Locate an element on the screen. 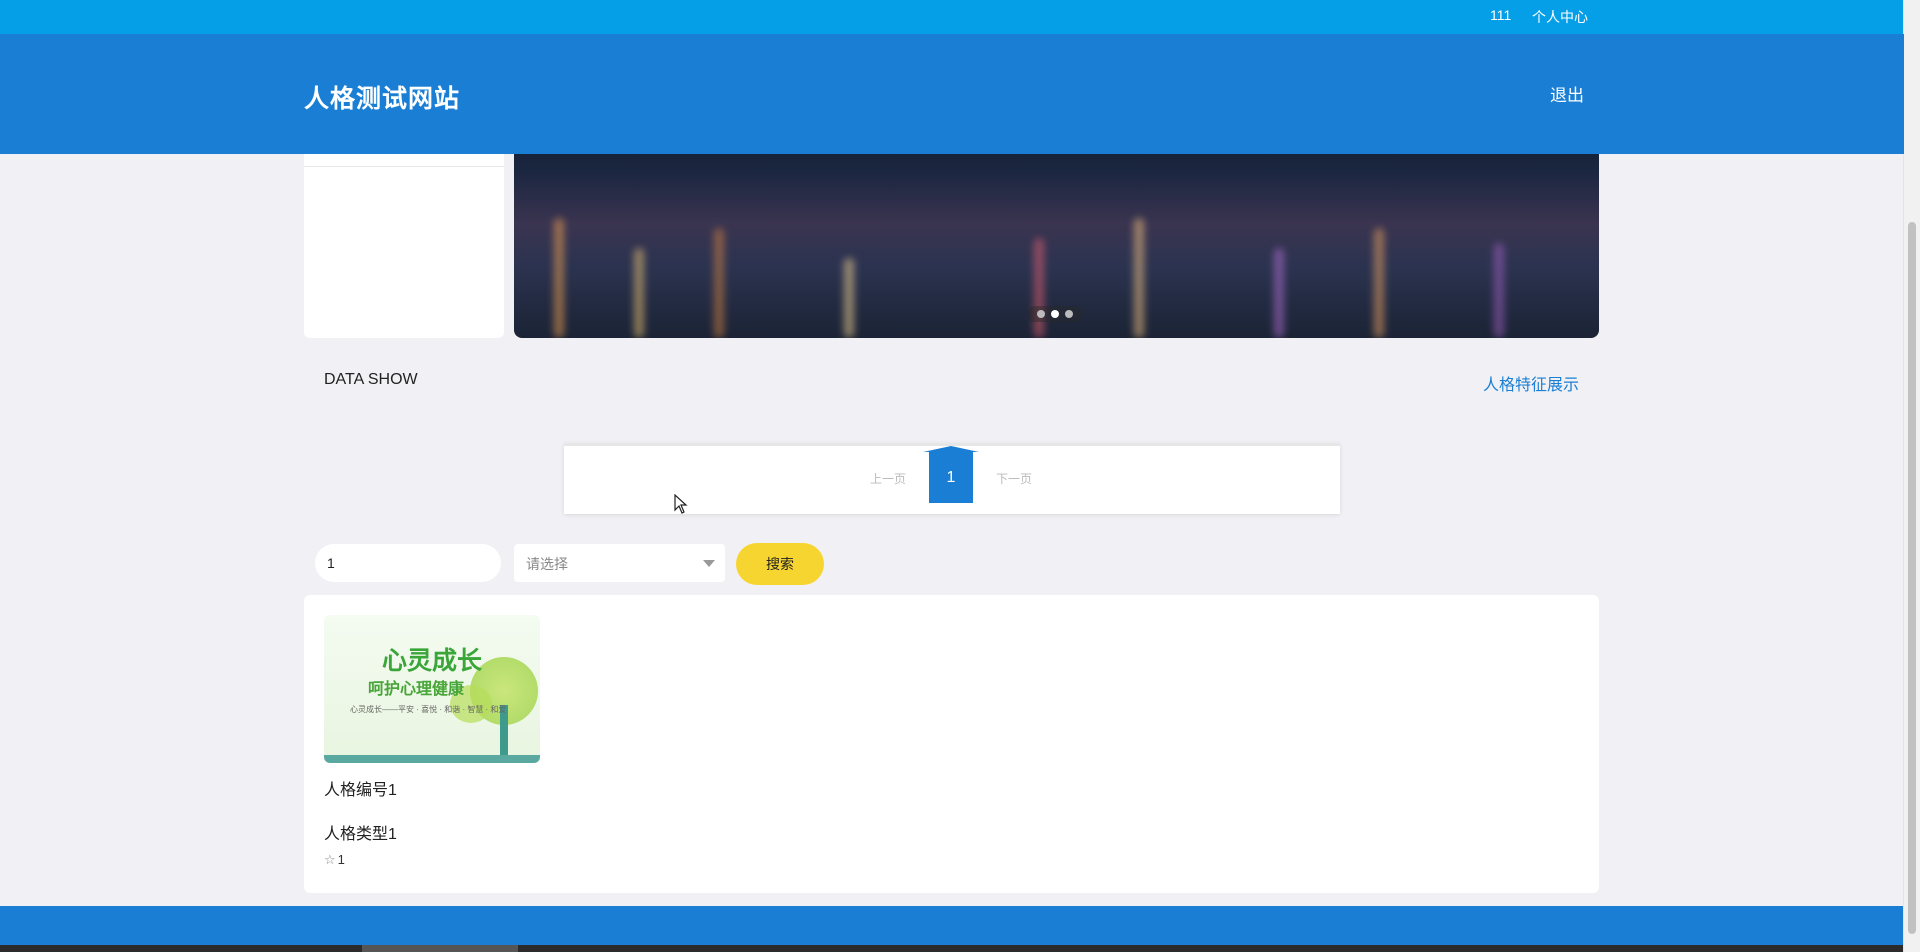  item-name: 人格编号1 is located at coordinates (360, 790).